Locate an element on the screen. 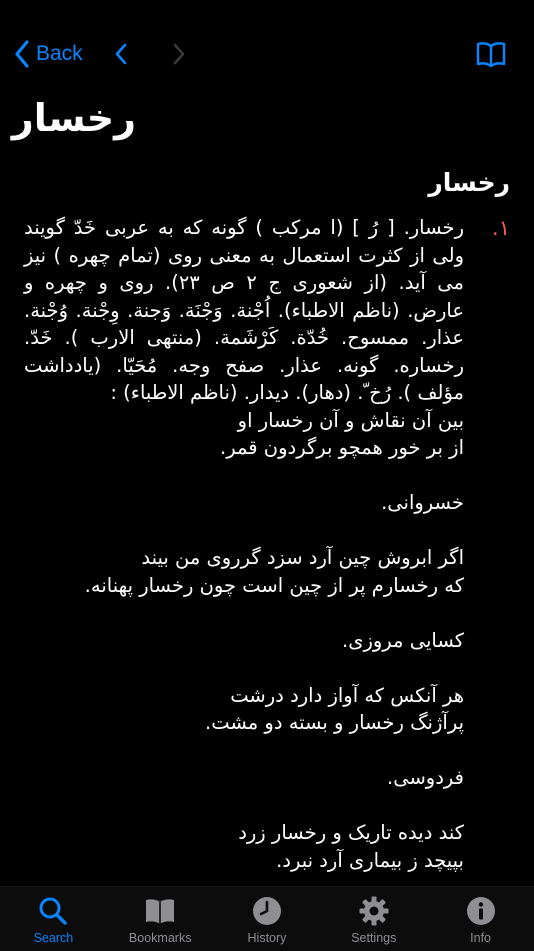  definition-number: ۱. is located at coordinates (501, 228).